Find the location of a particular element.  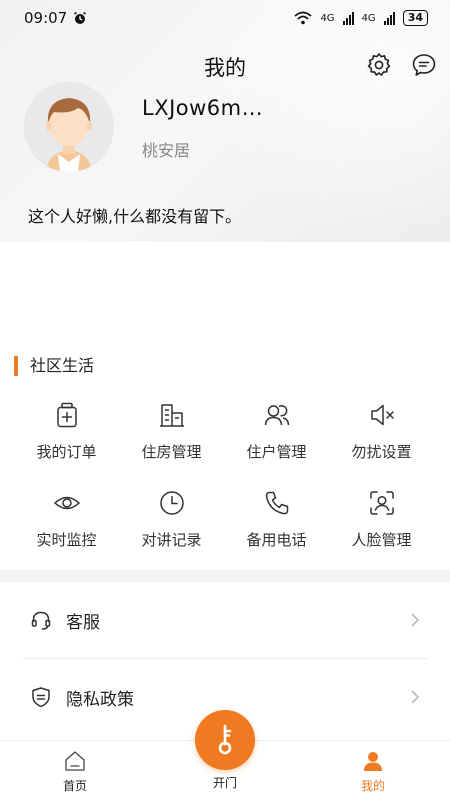

grid-item-label: 备用电话 is located at coordinates (276, 540).